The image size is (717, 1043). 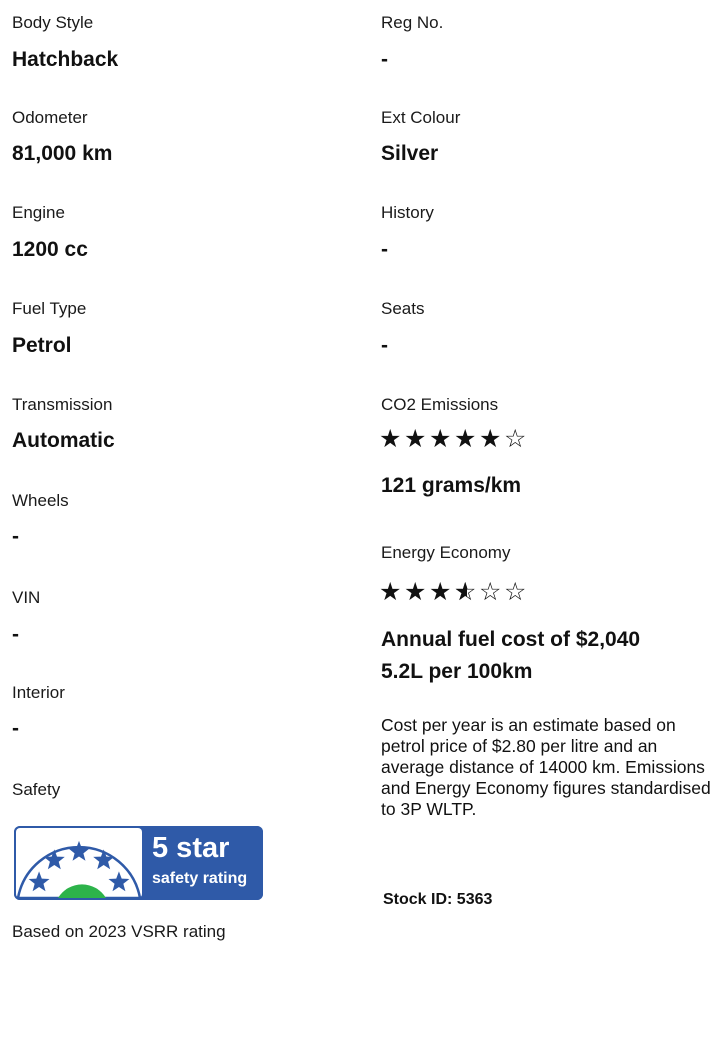 I want to click on energy-star-rating: ★★★☆★☆☆, so click(x=454, y=592).